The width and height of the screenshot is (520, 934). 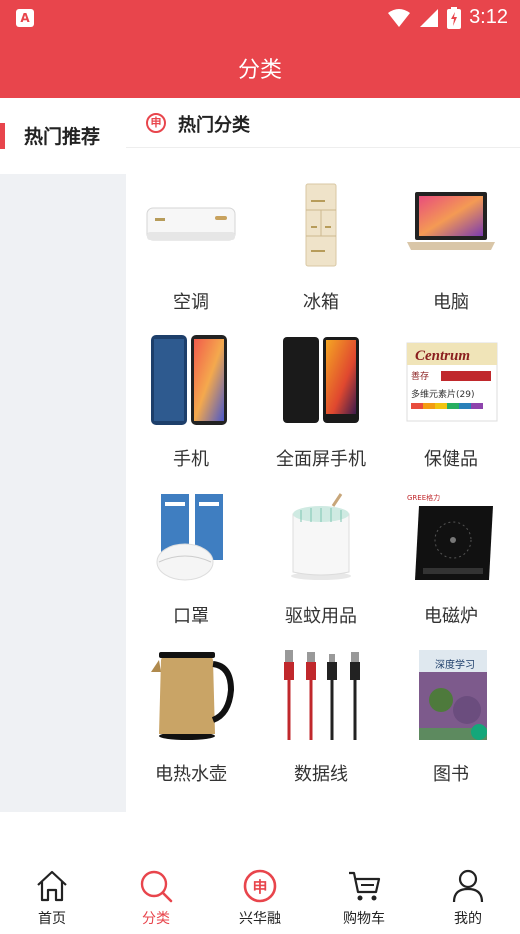 I want to click on page-title: 分类, so click(x=259, y=70).